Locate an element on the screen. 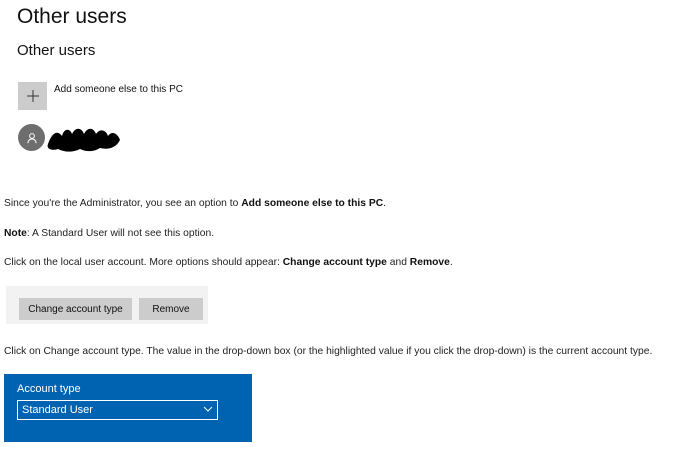 The image size is (677, 450). plus-icon is located at coordinates (32, 96).